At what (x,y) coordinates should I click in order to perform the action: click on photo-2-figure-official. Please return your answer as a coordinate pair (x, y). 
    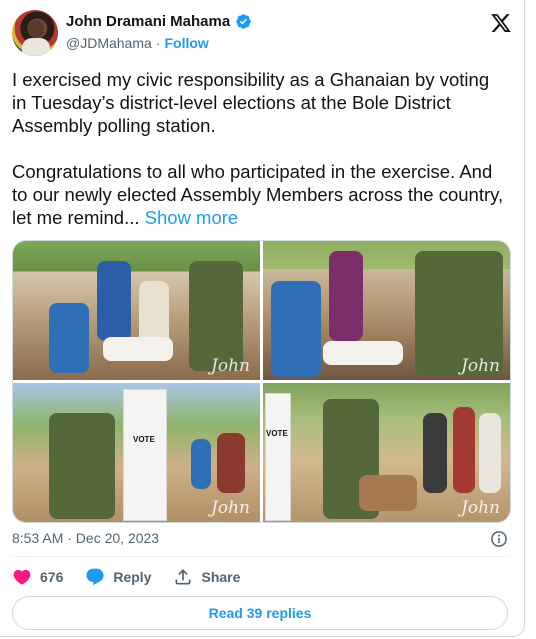
    Looking at the image, I should click on (296, 329).